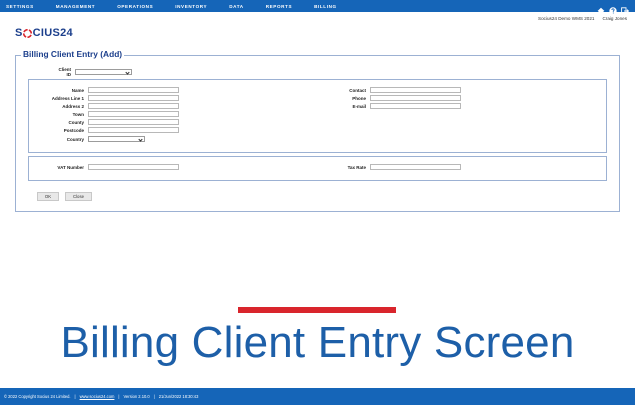 The width and height of the screenshot is (635, 405). Describe the element at coordinates (135, 6) in the screenshot. I see `menu-operations: OPERATIONS` at that location.